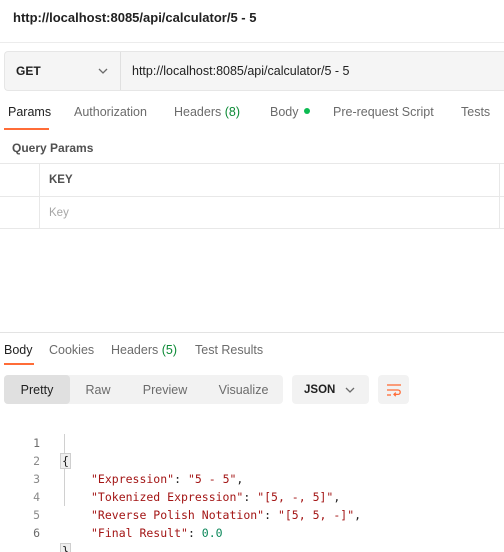  I want to click on json-number-value: 0.0, so click(212, 533).